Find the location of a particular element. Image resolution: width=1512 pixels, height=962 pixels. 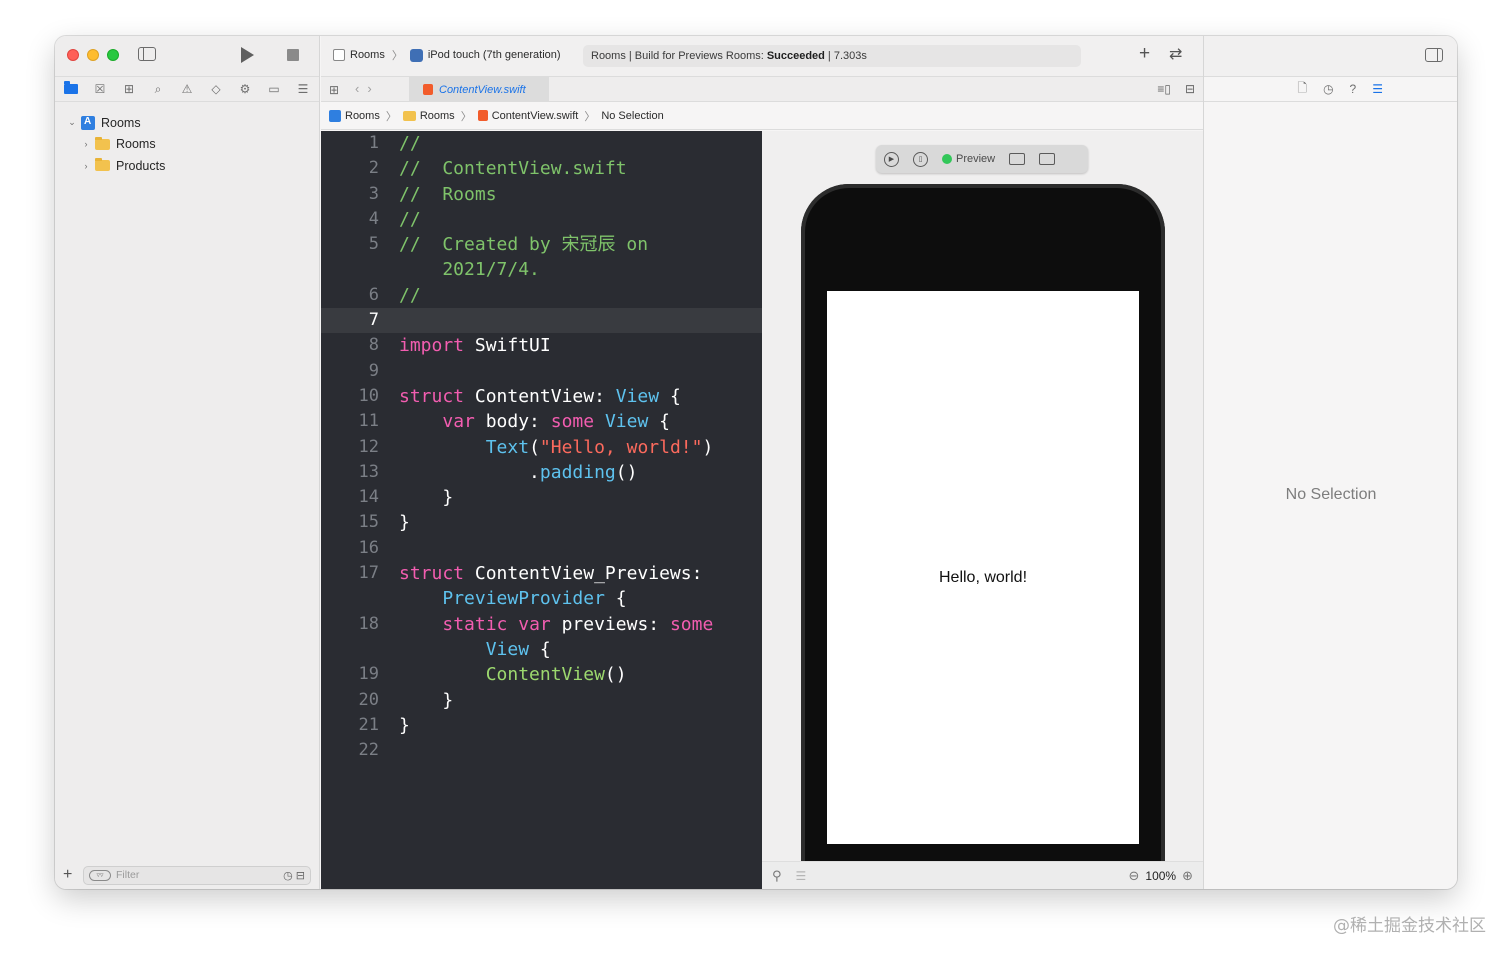

code-line: 9 is located at coordinates (541, 371).